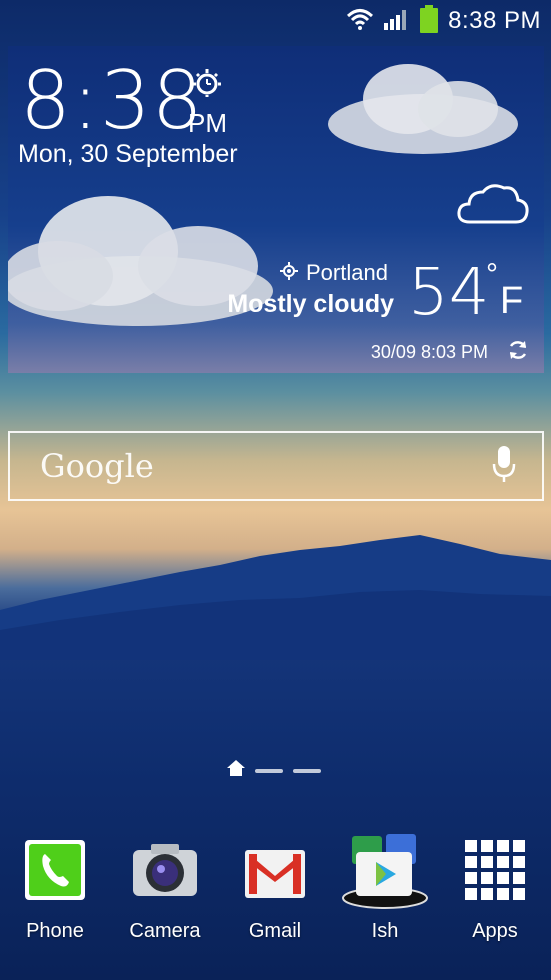  Describe the element at coordinates (360, 21) in the screenshot. I see `wifi-icon` at that location.